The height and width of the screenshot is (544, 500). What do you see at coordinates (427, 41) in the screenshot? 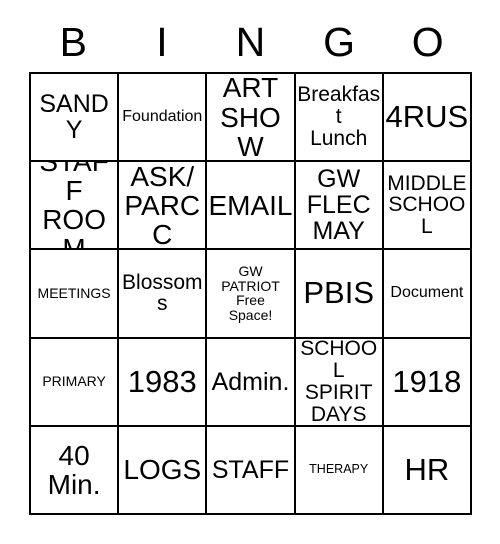
I see `bingo-header-letter-o: O` at bounding box center [427, 41].